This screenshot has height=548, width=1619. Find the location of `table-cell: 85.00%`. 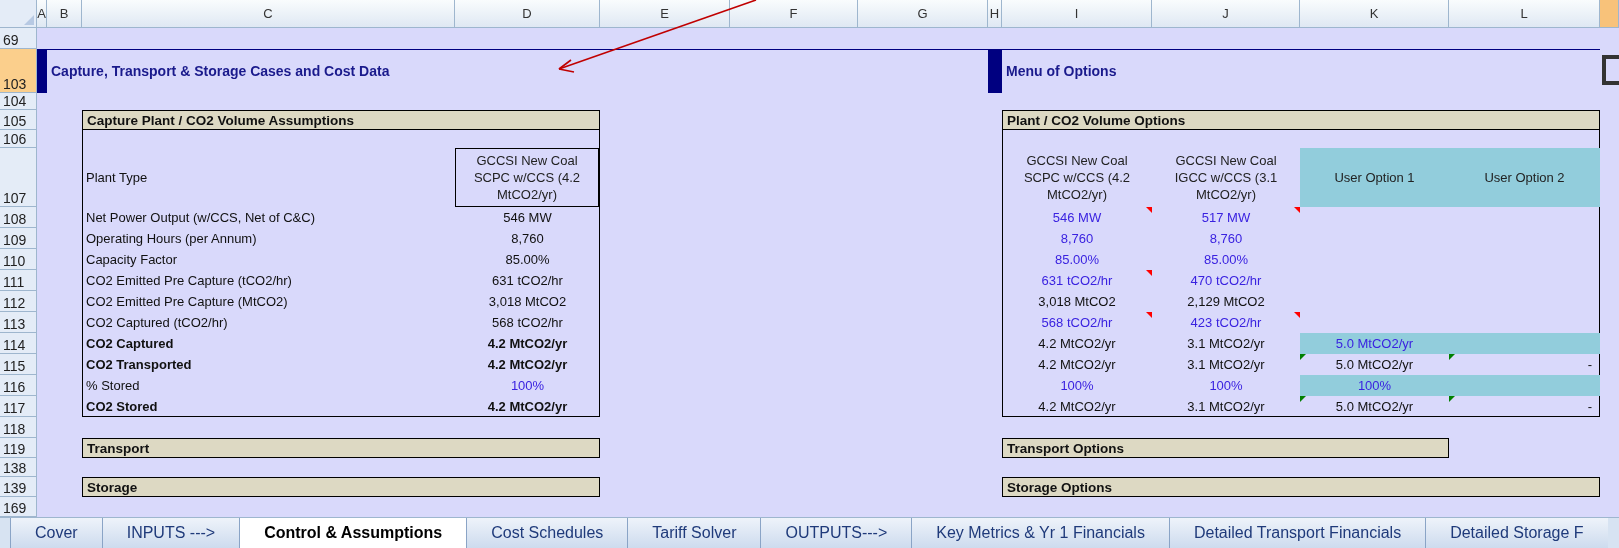

table-cell: 85.00% is located at coordinates (527, 259).